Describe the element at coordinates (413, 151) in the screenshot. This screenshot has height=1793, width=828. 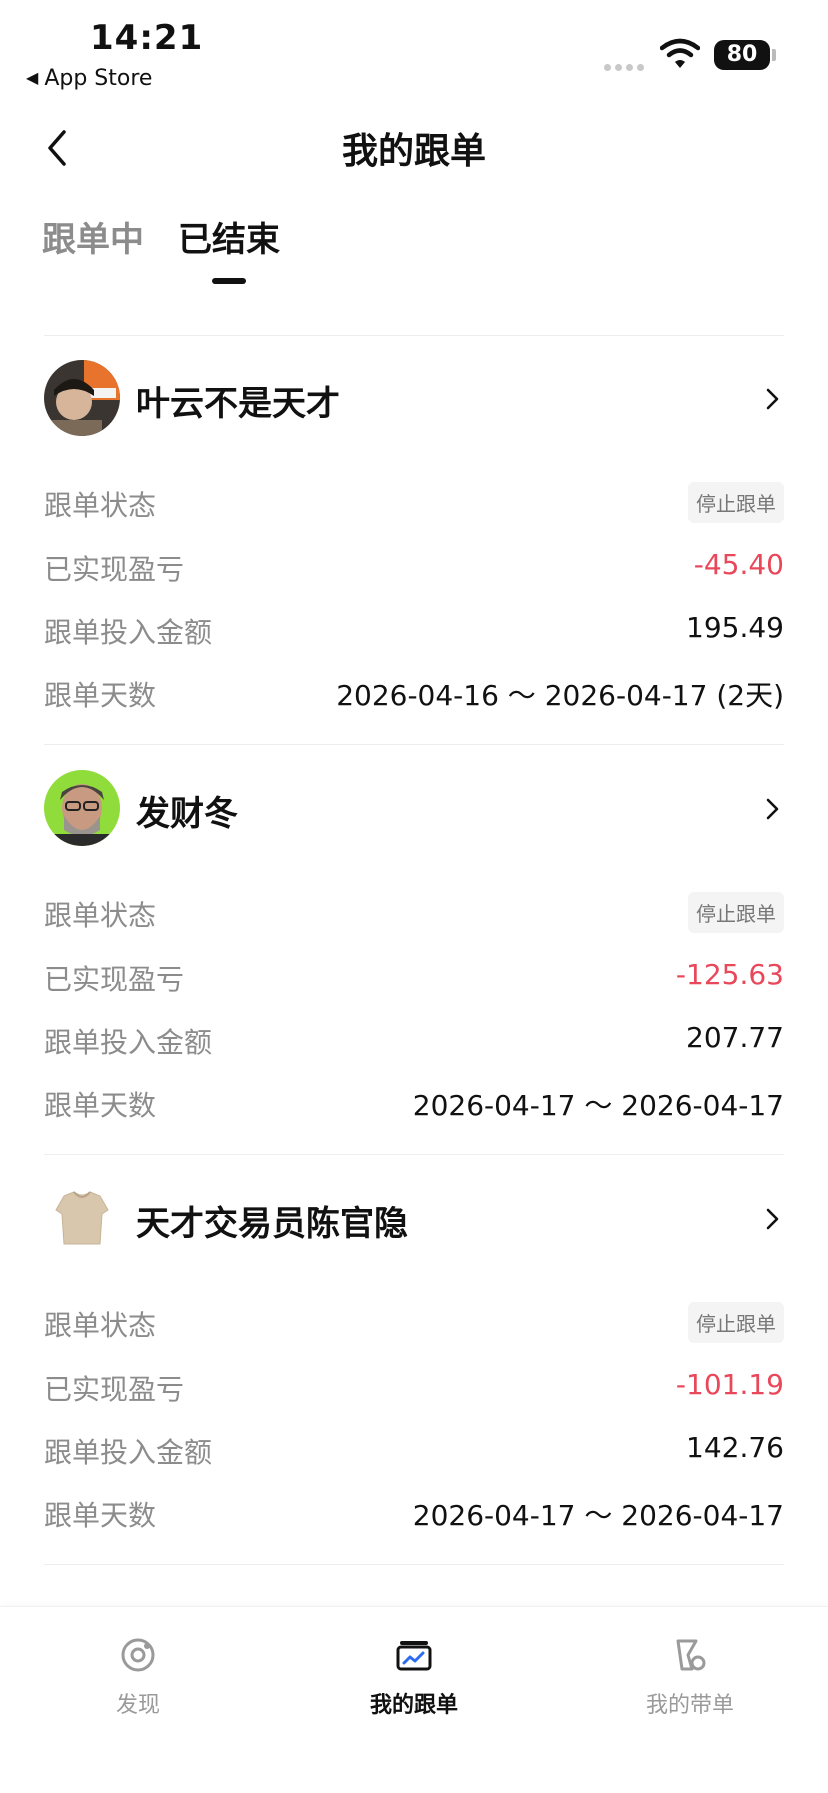
I see `page-title: 我的跟单` at that location.